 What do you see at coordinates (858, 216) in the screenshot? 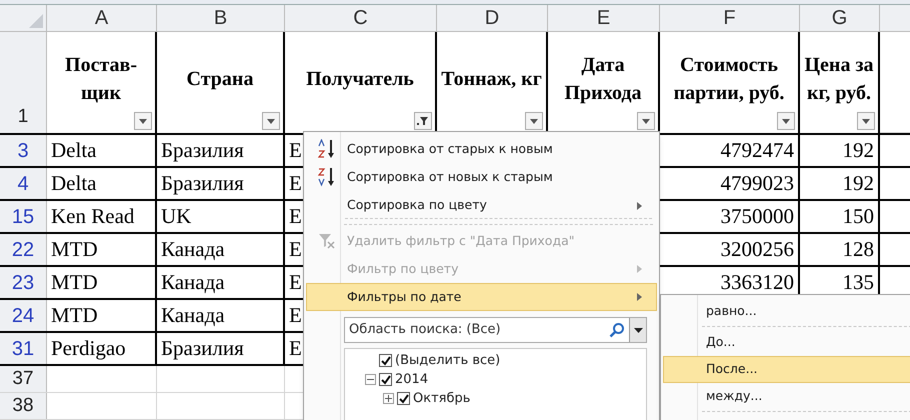
I see `table-cell-text: 150` at bounding box center [858, 216].